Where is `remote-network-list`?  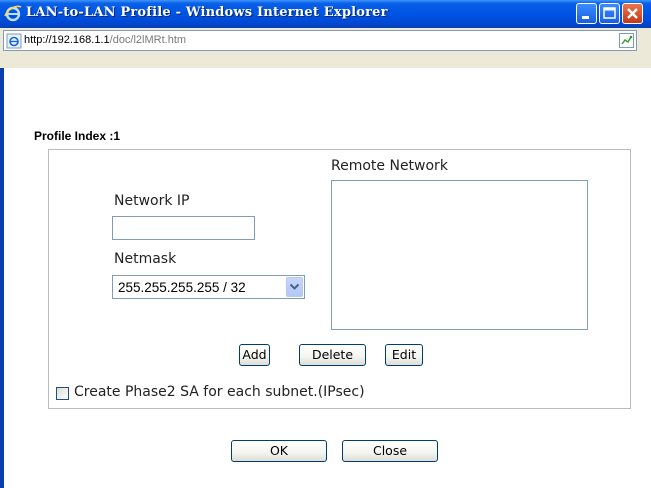 remote-network-list is located at coordinates (459, 255).